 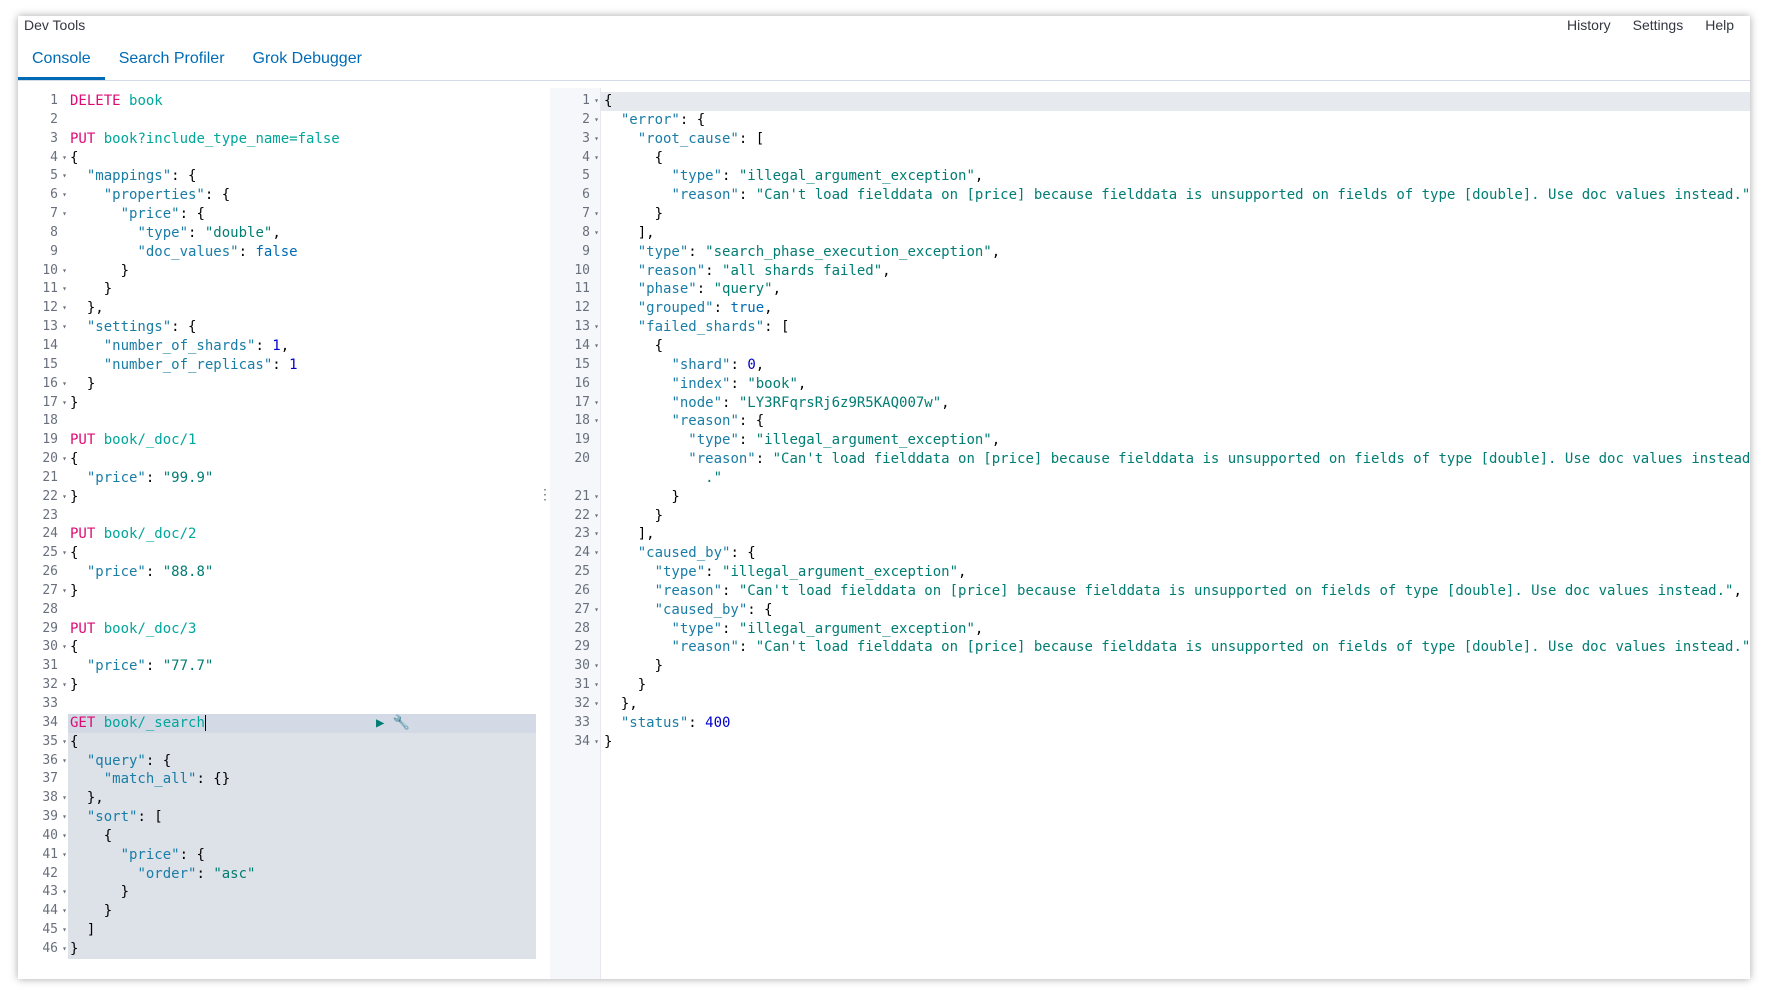 What do you see at coordinates (303, 478) in the screenshot?
I see `editor-line: "price": "99.9"` at bounding box center [303, 478].